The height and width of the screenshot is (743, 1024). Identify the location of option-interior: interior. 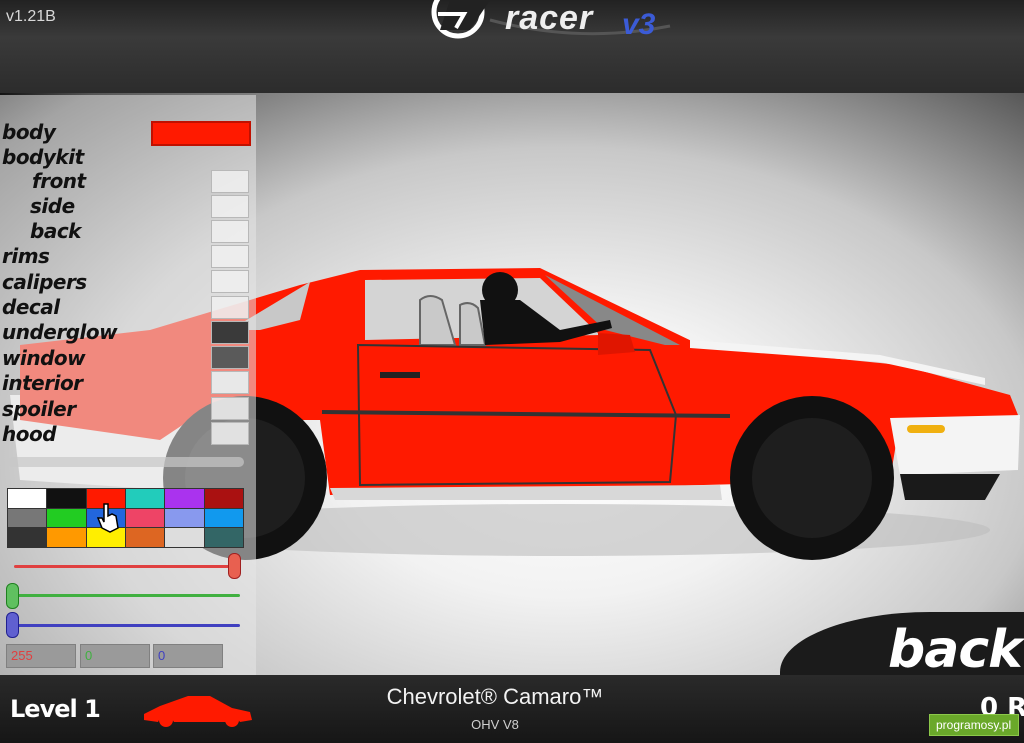
(42, 383).